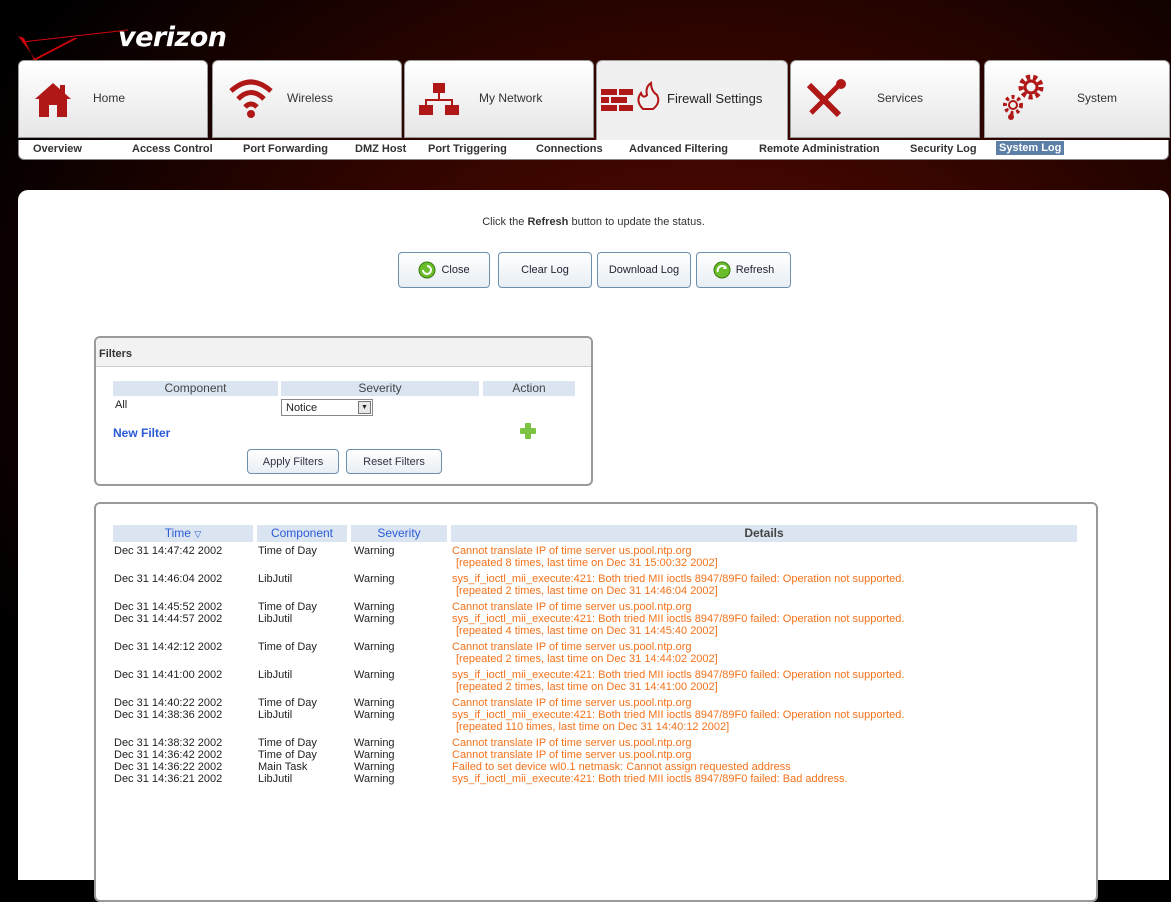 This screenshot has height=902, width=1171. What do you see at coordinates (168, 675) in the screenshot?
I see `log-time: Dec 31 14:41:00 2002` at bounding box center [168, 675].